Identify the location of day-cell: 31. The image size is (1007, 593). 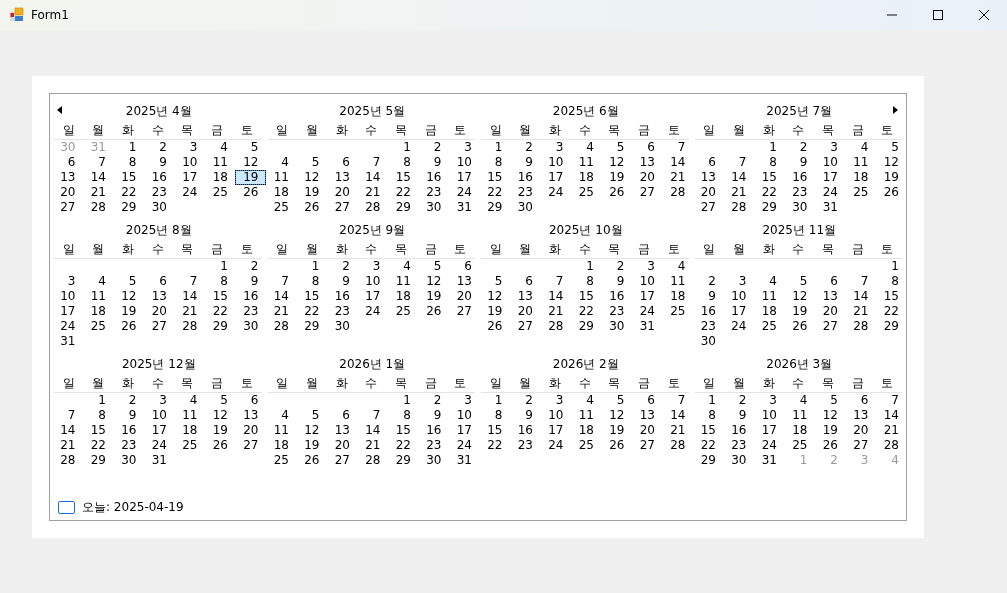
(158, 460).